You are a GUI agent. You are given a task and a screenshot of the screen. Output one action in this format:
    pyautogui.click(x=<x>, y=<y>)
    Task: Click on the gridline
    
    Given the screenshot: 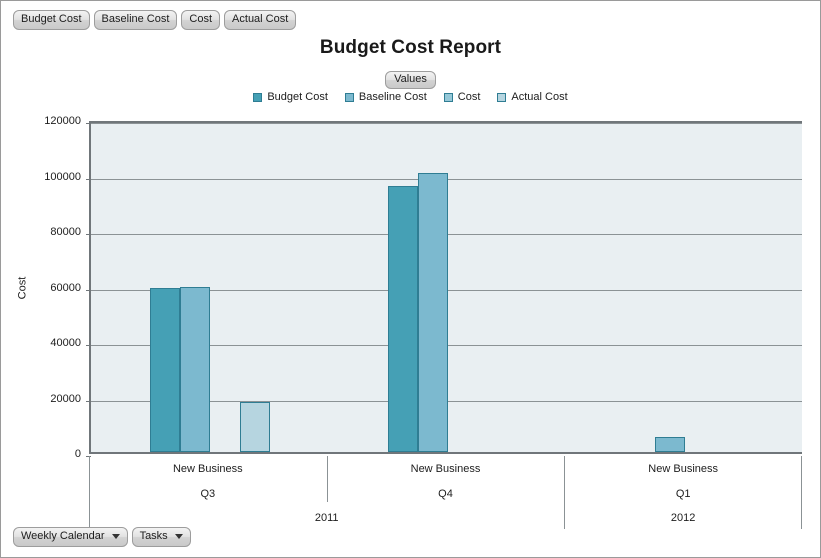 What is the action you would take?
    pyautogui.click(x=446, y=123)
    